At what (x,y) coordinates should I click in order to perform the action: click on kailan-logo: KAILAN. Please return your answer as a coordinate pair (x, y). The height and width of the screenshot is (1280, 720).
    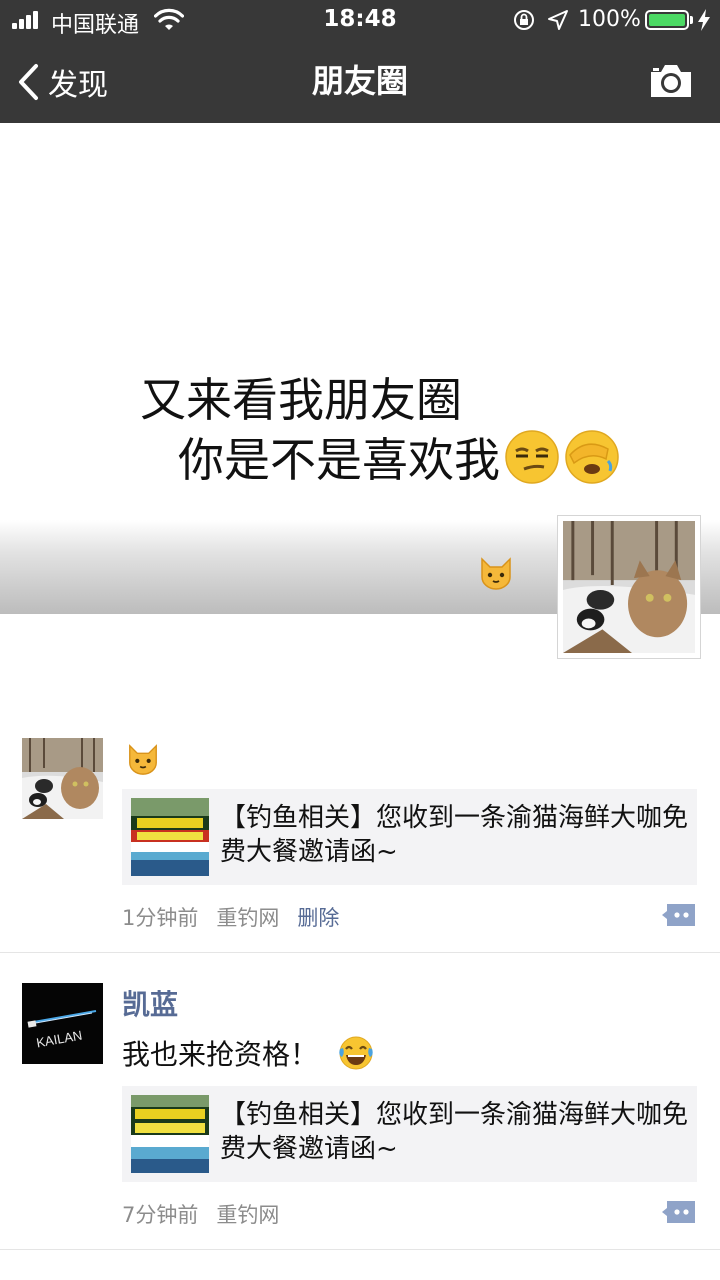
    Looking at the image, I should click on (62, 1023).